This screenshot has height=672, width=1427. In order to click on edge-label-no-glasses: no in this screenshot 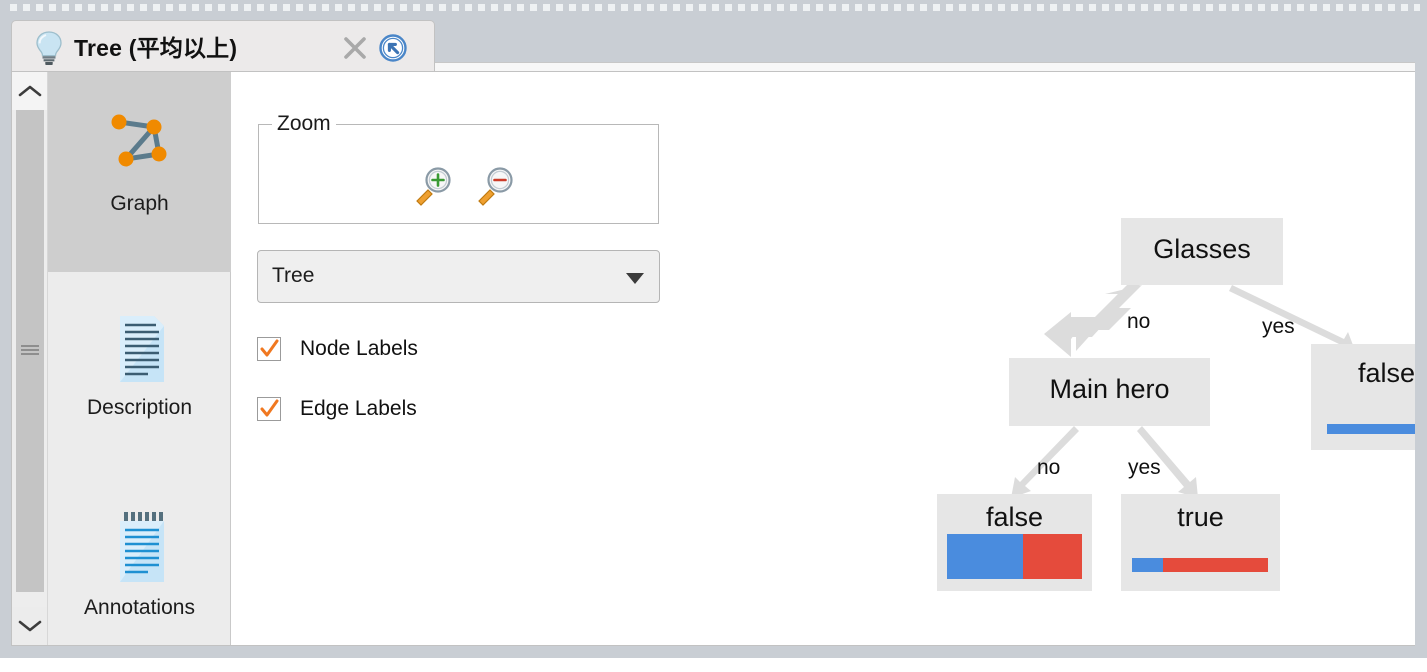, I will do `click(1139, 321)`.